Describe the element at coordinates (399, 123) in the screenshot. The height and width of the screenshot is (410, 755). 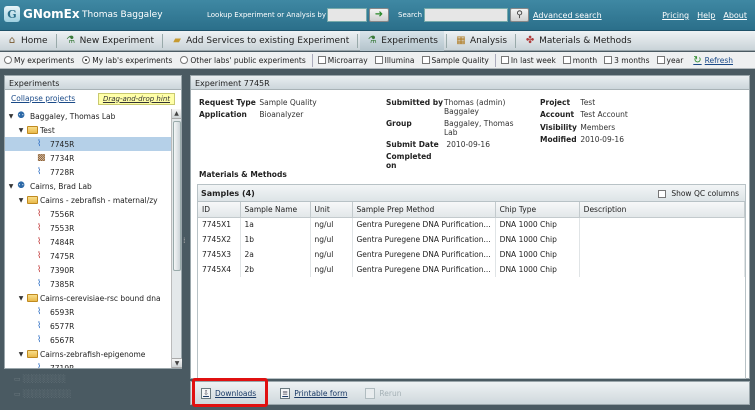
I see `field-label: Group` at that location.